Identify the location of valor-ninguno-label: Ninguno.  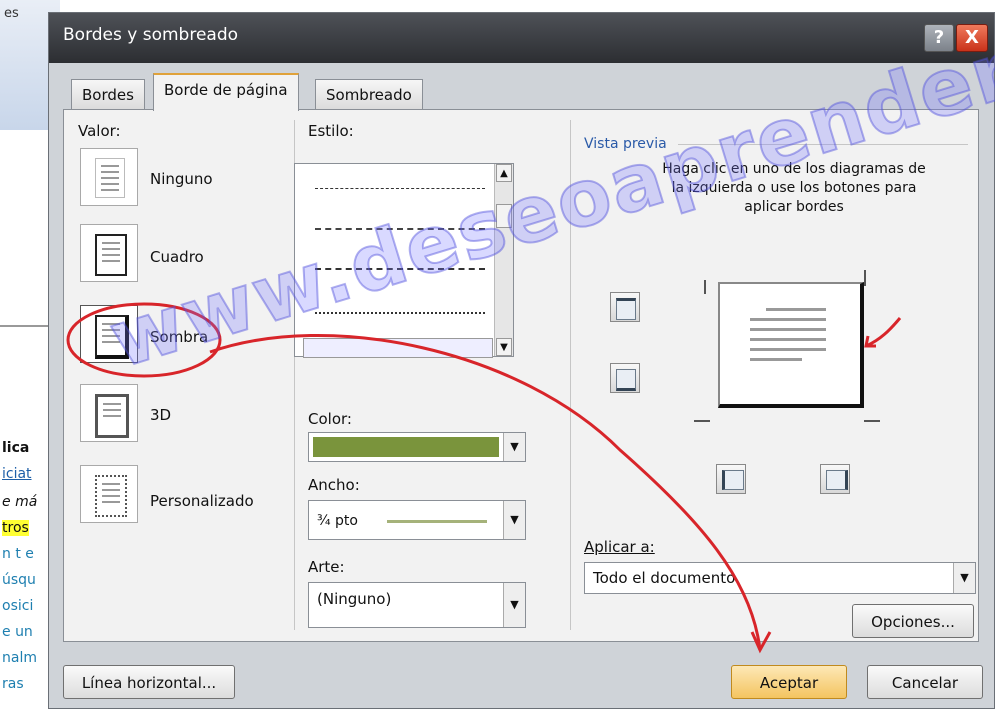
(181, 179).